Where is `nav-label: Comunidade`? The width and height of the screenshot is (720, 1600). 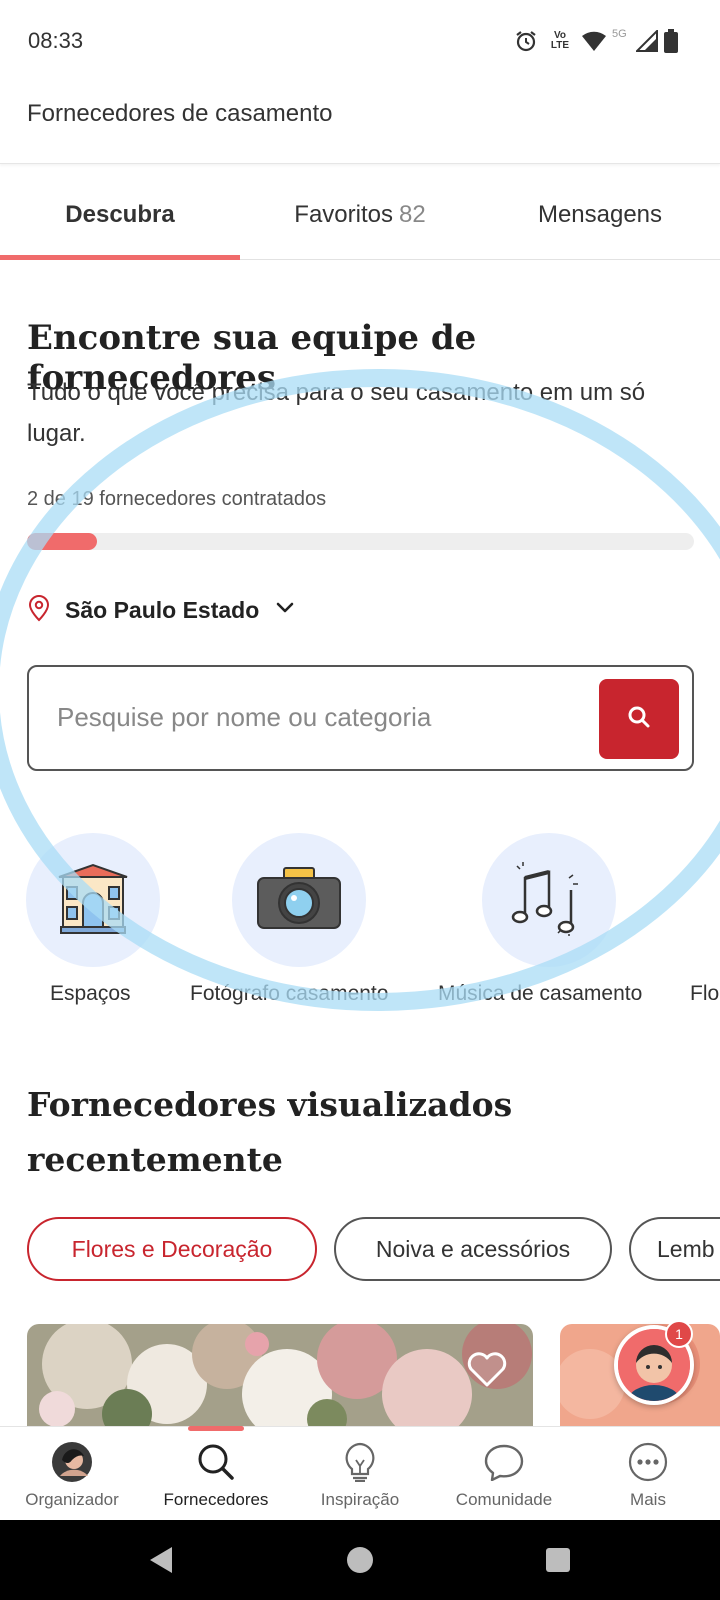
nav-label: Comunidade is located at coordinates (504, 1499).